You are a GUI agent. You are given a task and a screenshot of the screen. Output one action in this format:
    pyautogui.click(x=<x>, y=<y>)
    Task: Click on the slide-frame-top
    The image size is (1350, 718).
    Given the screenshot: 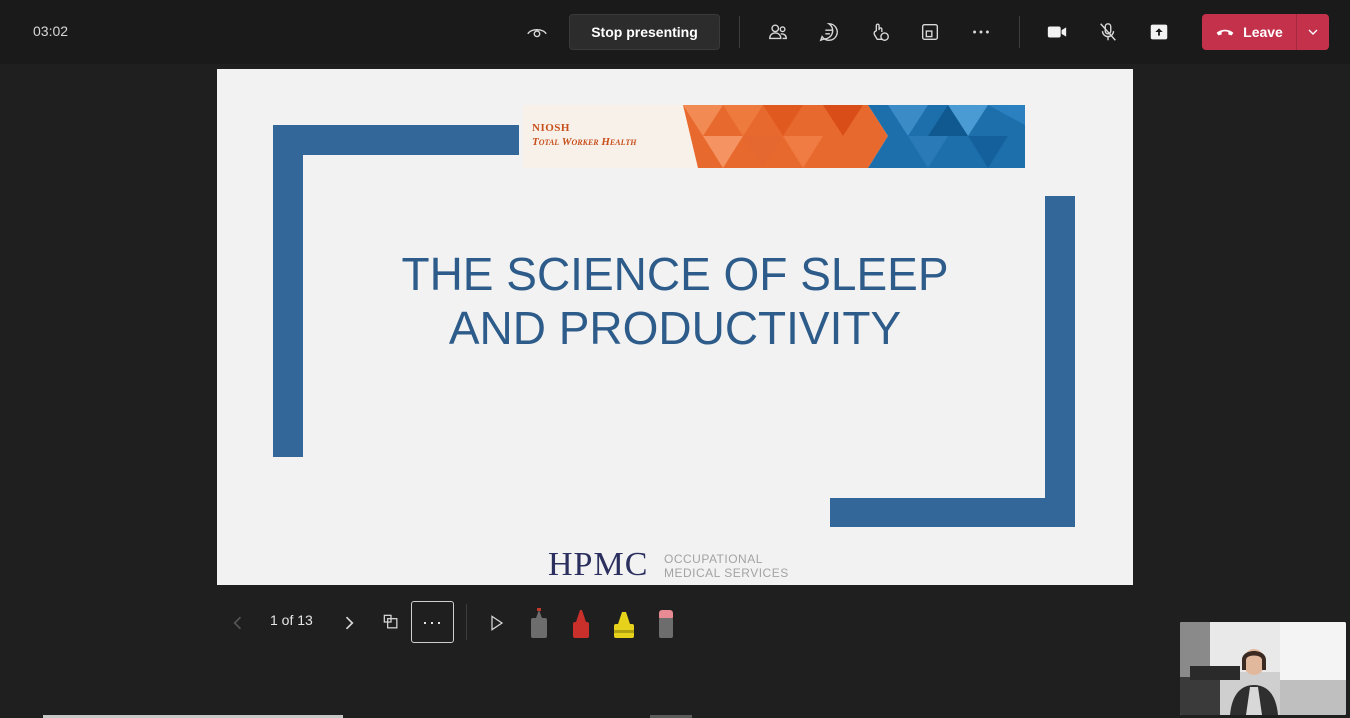 What is the action you would take?
    pyautogui.click(x=396, y=140)
    